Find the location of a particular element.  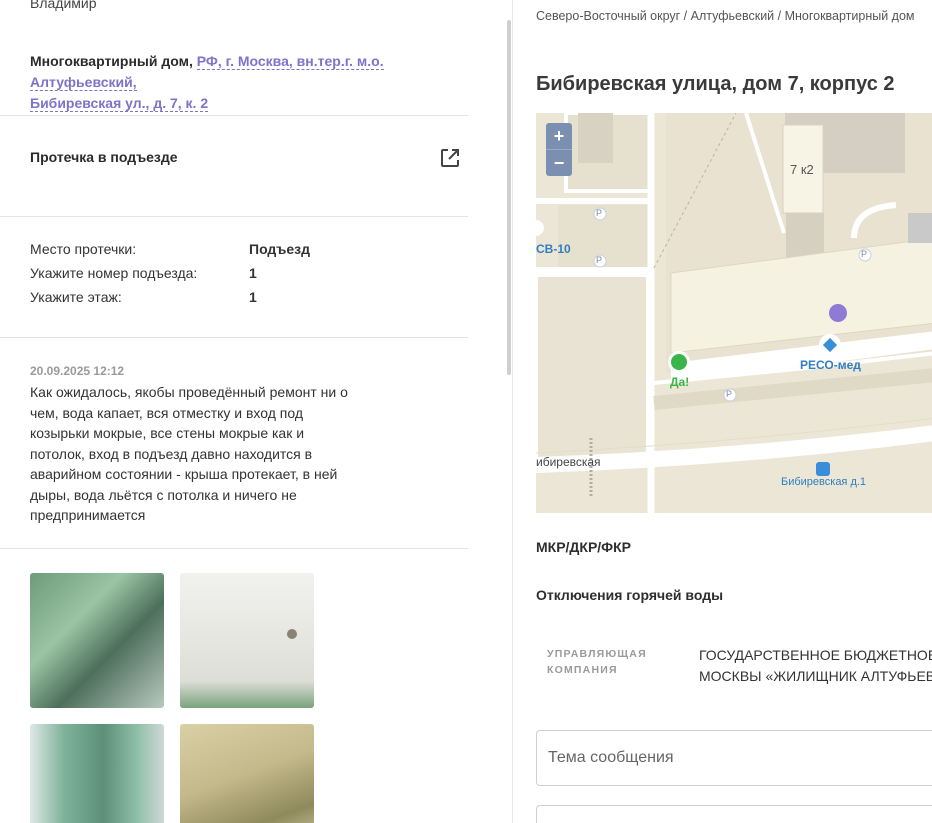

map-zoom-control: + − is located at coordinates (559, 149).